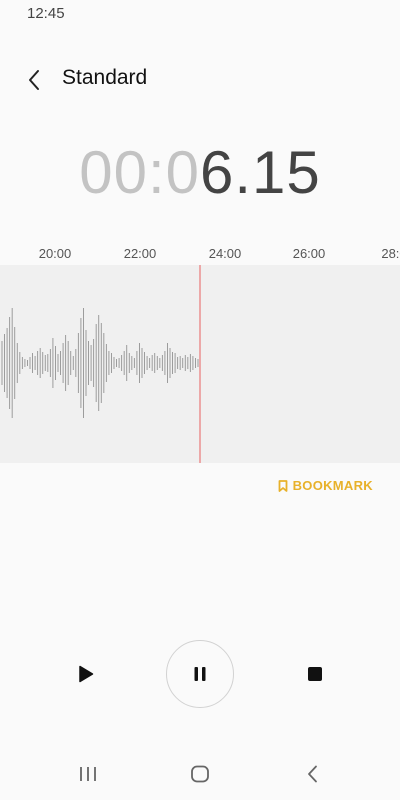 Image resolution: width=400 pixels, height=800 pixels. I want to click on play-button, so click(86, 674).